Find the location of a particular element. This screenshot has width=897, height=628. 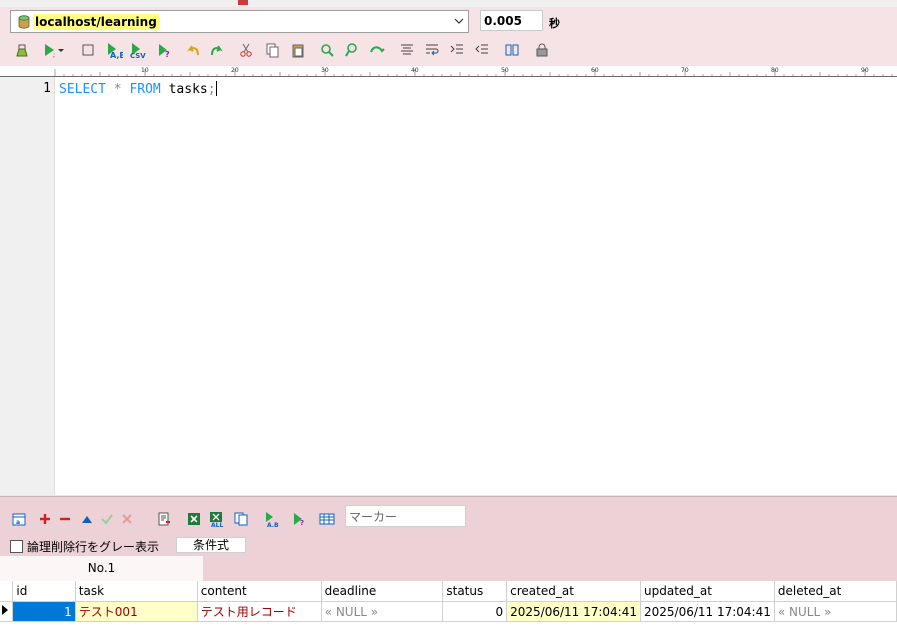

ruler-label: 30 is located at coordinates (325, 70).